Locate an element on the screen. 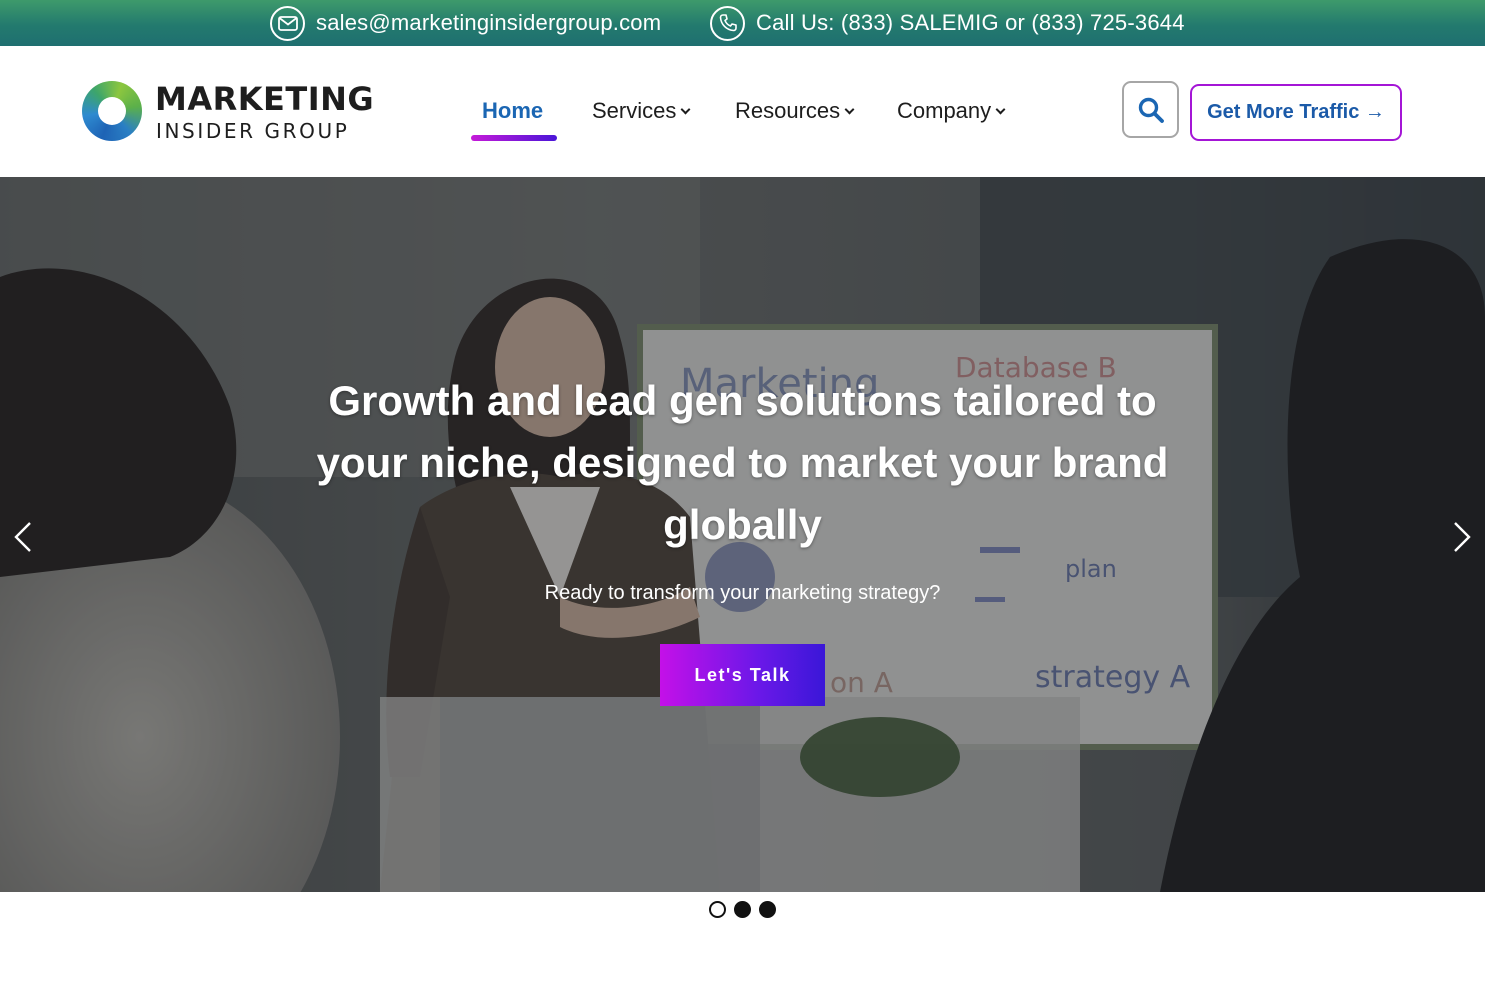 Image resolution: width=1485 pixels, height=990 pixels. nav-item-home: Home is located at coordinates (512, 111).